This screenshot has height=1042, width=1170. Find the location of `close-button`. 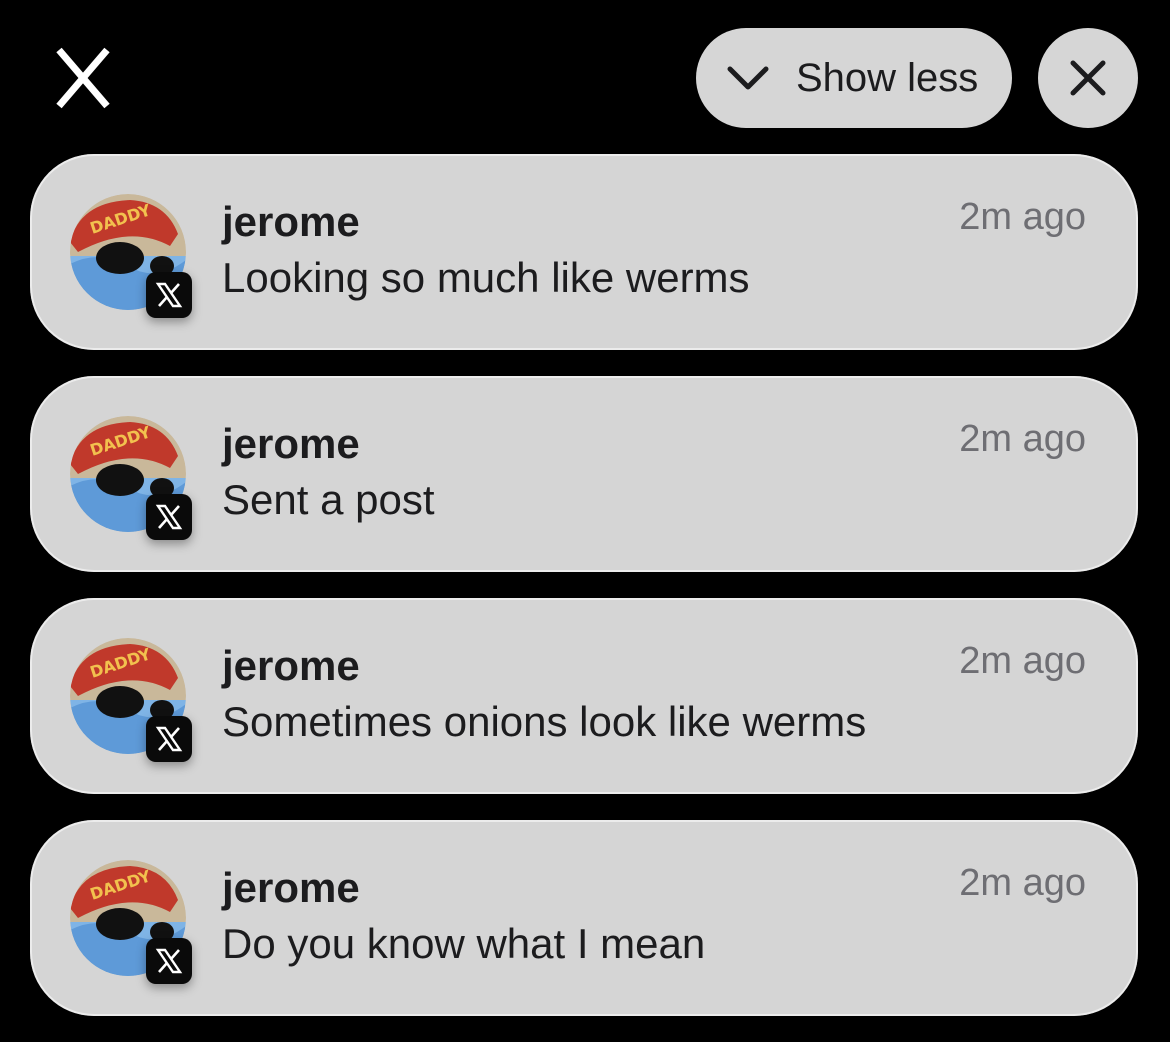

close-button is located at coordinates (1088, 78).